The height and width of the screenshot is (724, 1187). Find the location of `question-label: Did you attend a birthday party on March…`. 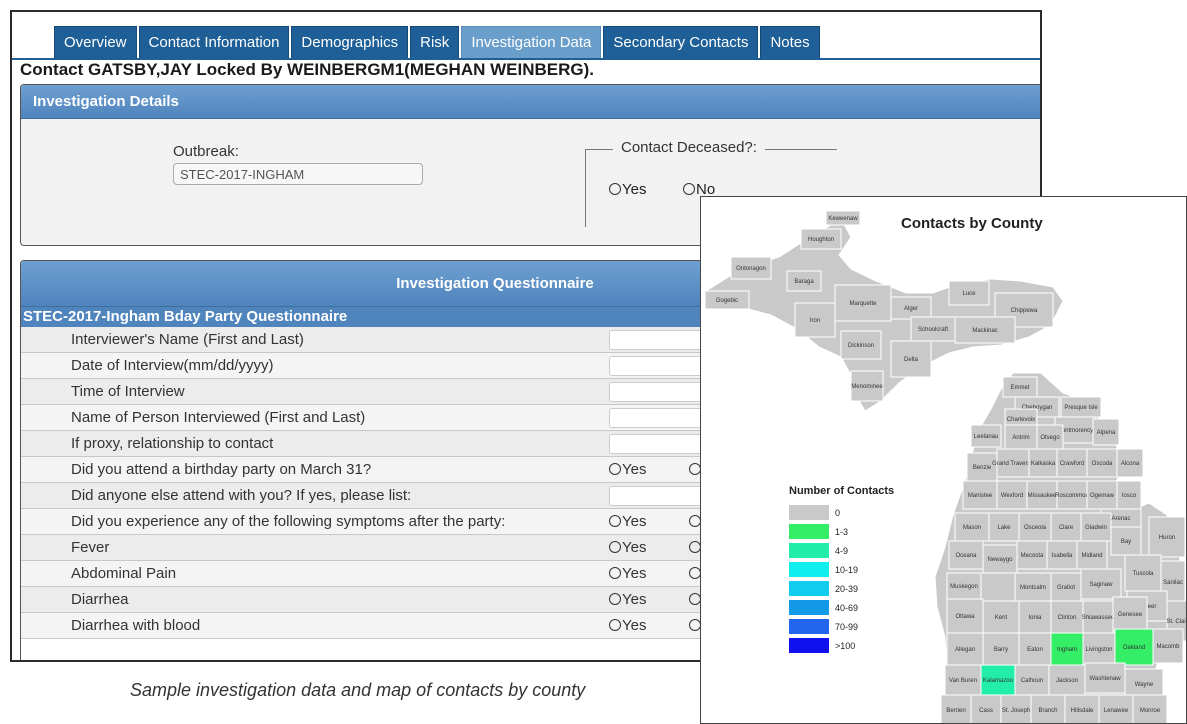

question-label: Did you attend a birthday party on March… is located at coordinates (221, 469).